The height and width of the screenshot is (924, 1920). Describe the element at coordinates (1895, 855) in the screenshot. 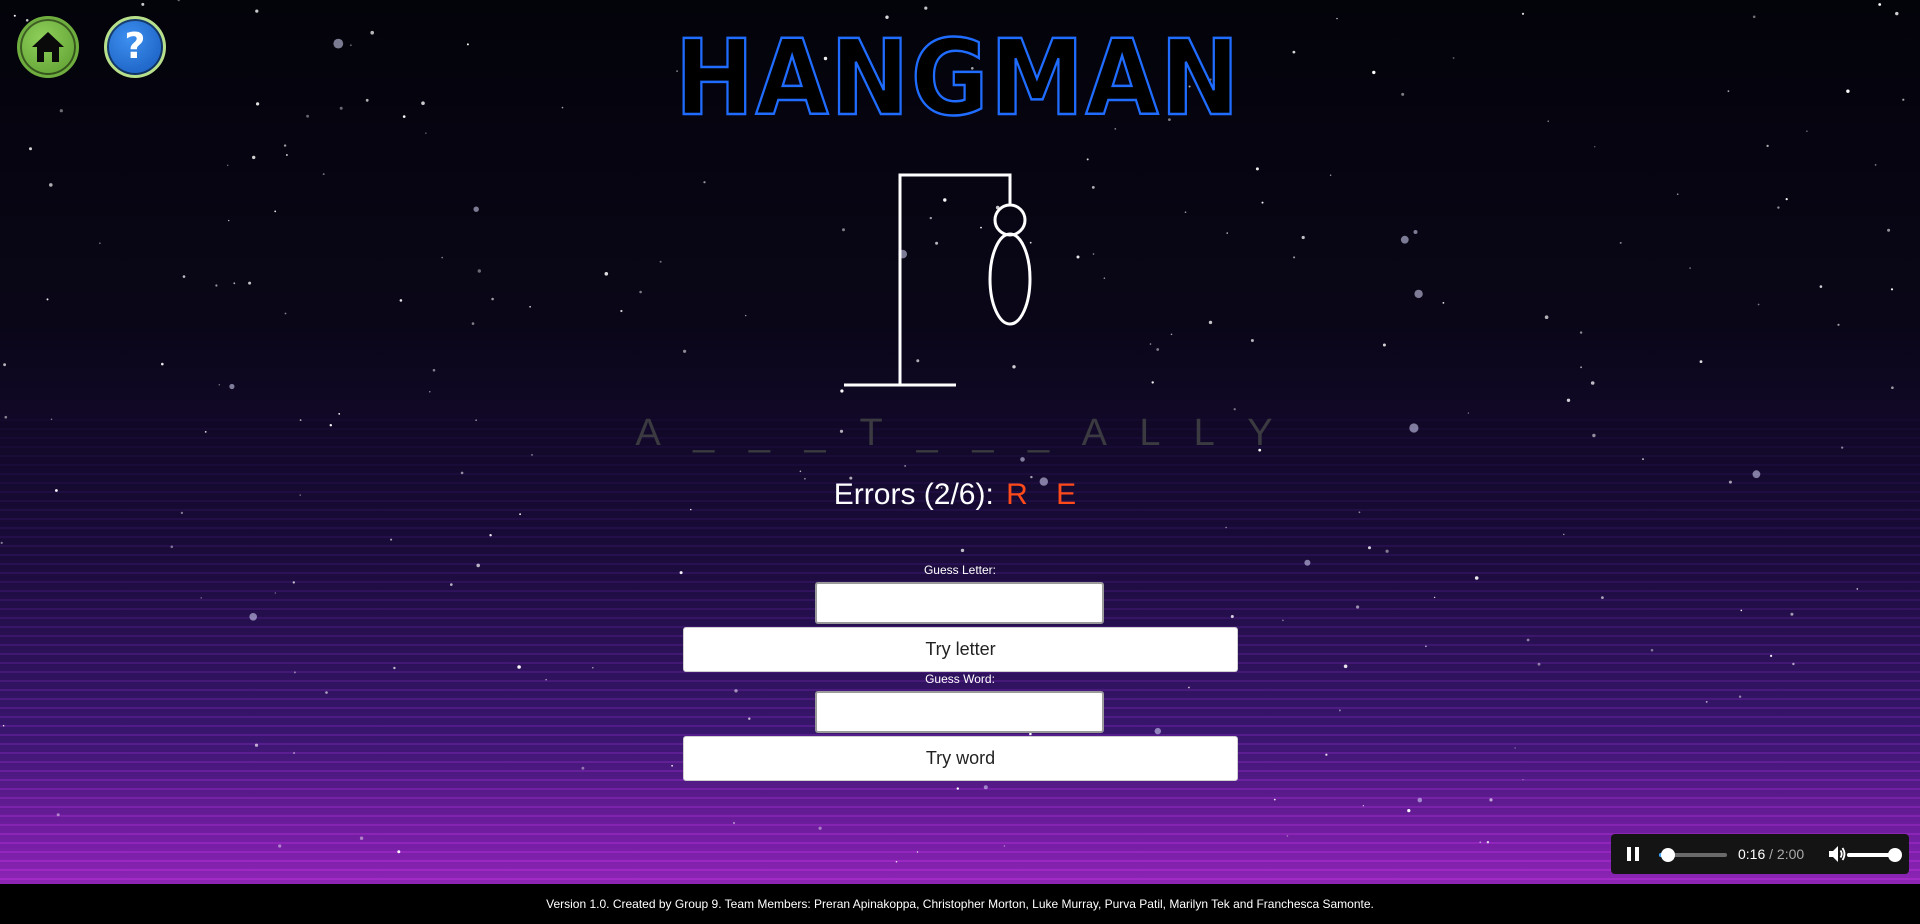

I see `volume-handle` at that location.